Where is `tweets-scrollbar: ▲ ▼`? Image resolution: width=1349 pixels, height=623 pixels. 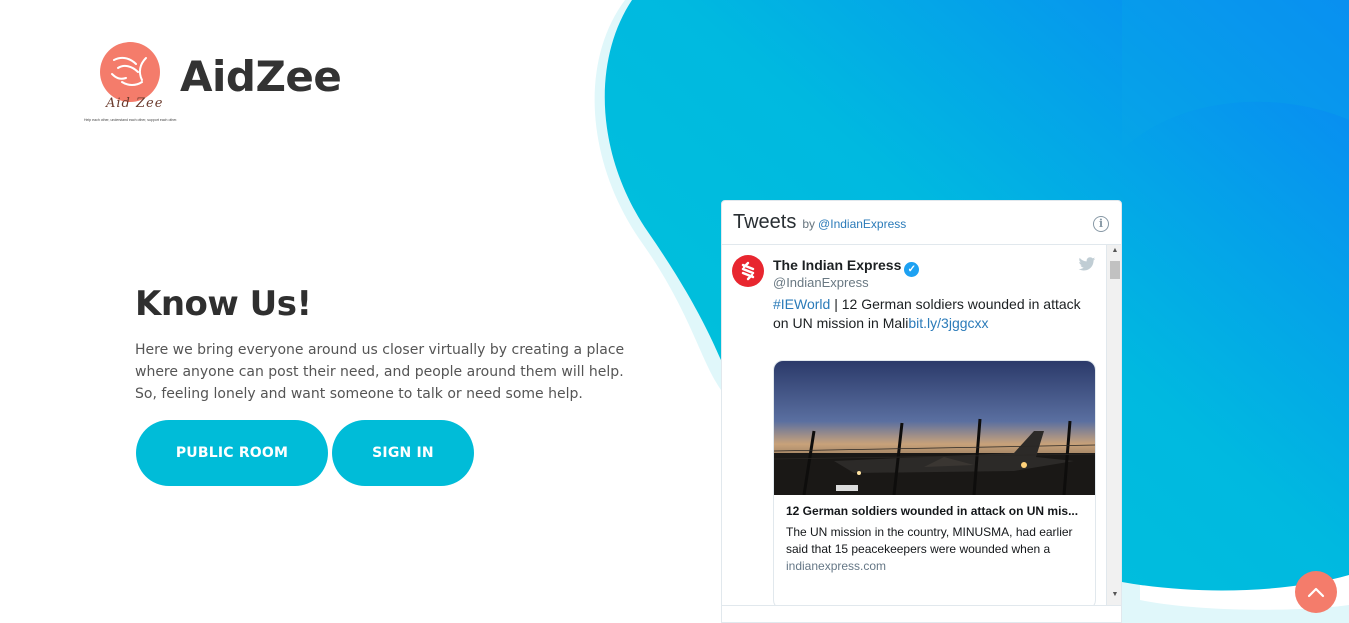 tweets-scrollbar: ▲ ▼ is located at coordinates (1113, 425).